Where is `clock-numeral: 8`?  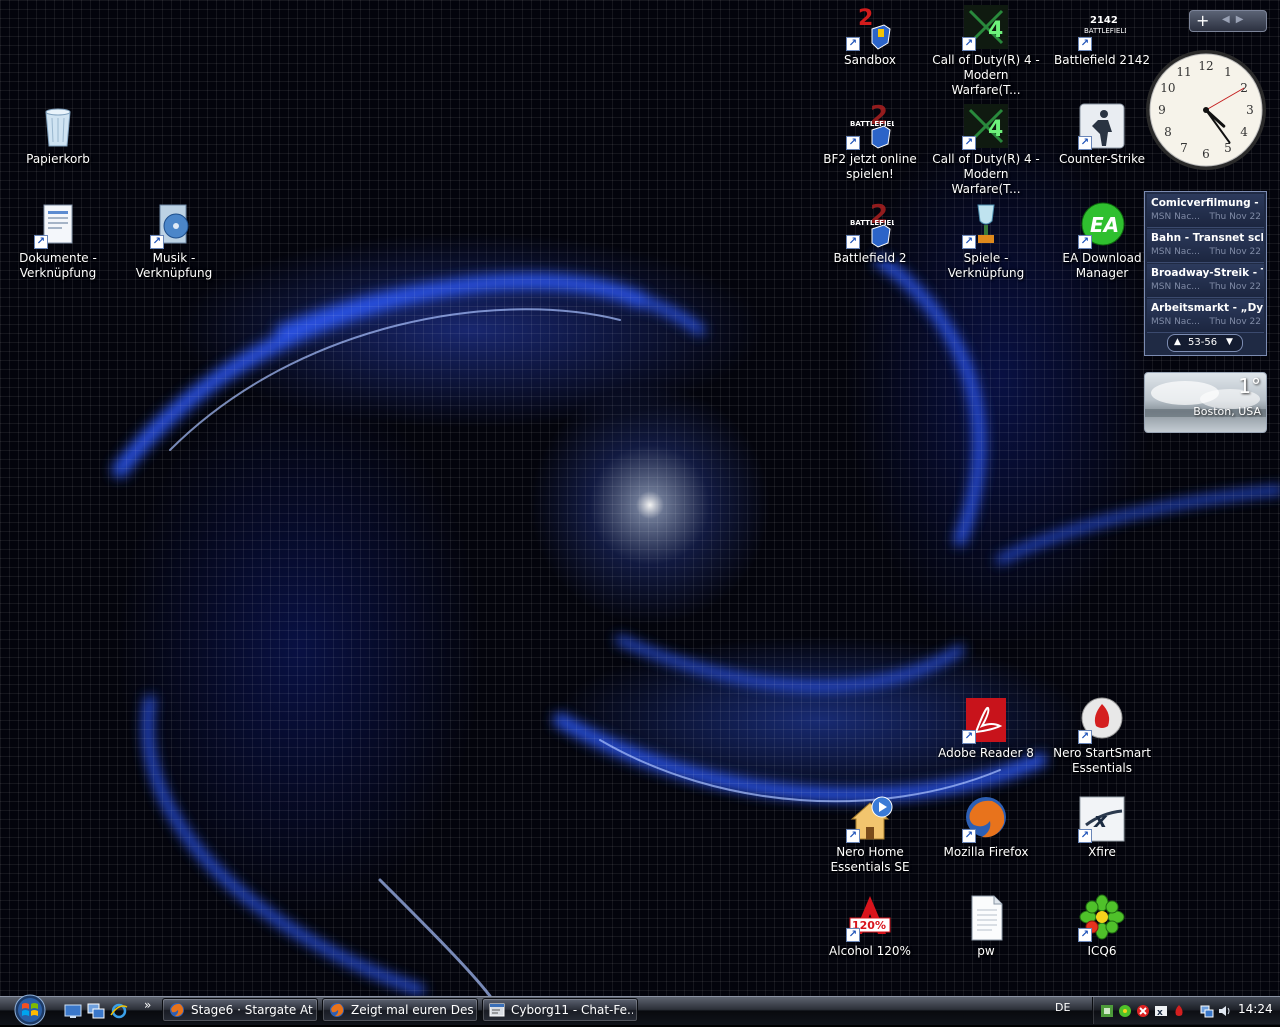
clock-numeral: 8 is located at coordinates (1168, 132).